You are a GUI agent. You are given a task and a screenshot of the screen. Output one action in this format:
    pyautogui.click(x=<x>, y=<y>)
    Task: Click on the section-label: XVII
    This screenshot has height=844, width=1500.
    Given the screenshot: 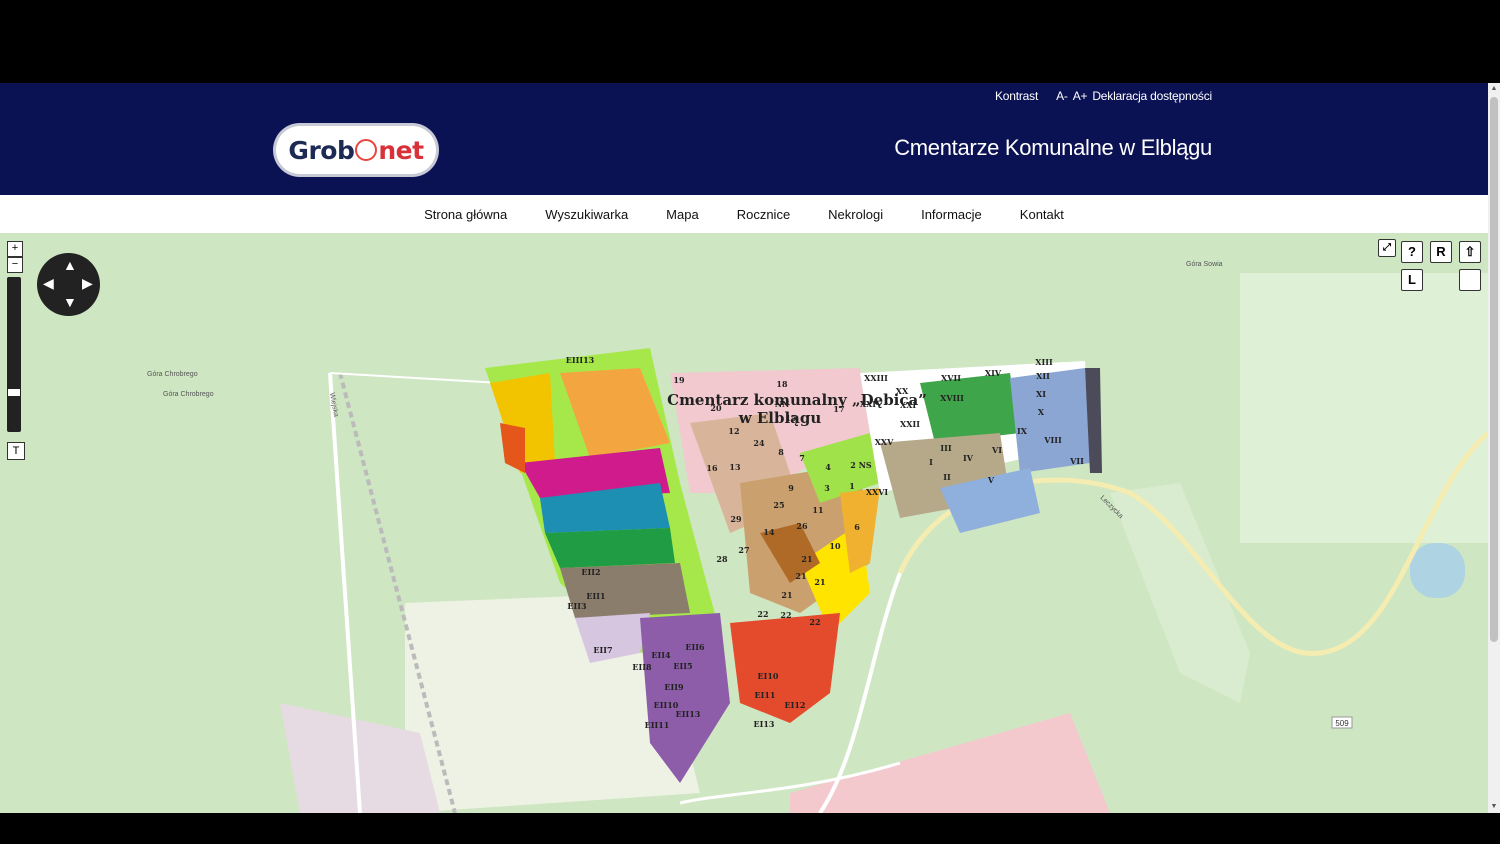 What is the action you would take?
    pyautogui.click(x=951, y=378)
    